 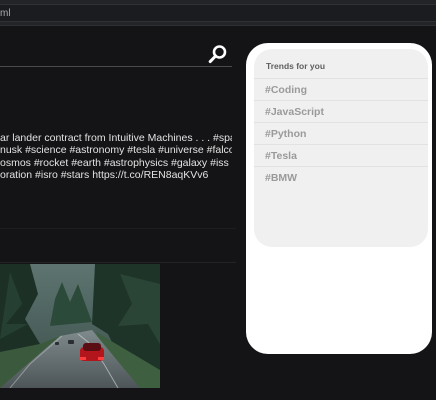 What do you see at coordinates (341, 89) in the screenshot?
I see `trend-item-coding: #Coding` at bounding box center [341, 89].